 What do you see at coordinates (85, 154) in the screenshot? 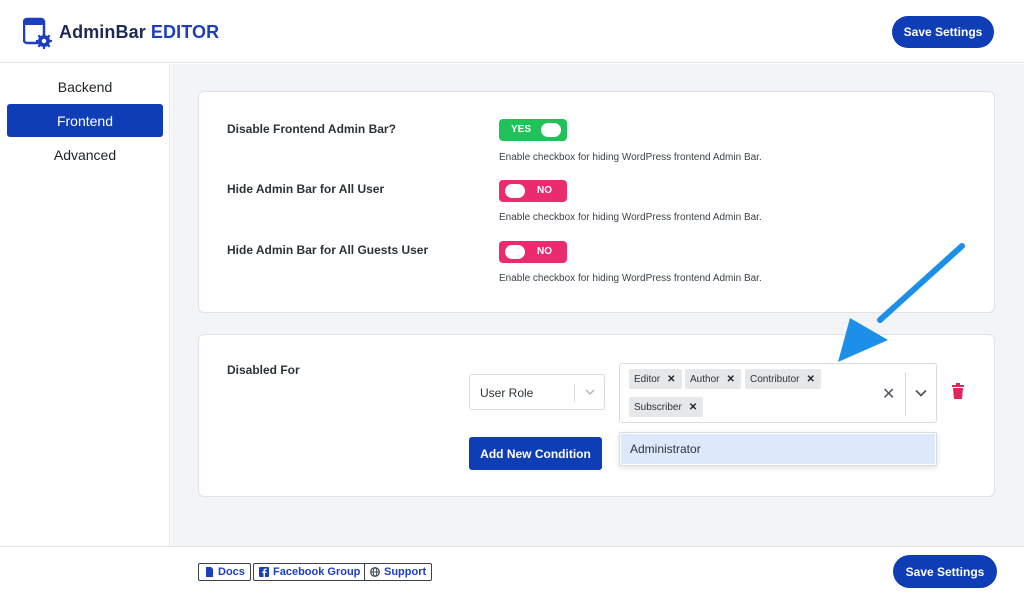
I see `sidebar-item-advanced: Advanced` at bounding box center [85, 154].